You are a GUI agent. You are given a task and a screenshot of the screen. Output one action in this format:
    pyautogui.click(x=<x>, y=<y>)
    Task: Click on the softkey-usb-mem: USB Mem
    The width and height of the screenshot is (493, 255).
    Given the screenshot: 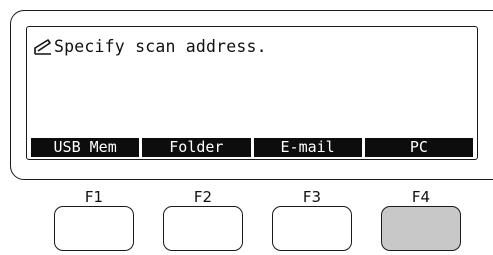 What is the action you would take?
    pyautogui.click(x=85, y=147)
    